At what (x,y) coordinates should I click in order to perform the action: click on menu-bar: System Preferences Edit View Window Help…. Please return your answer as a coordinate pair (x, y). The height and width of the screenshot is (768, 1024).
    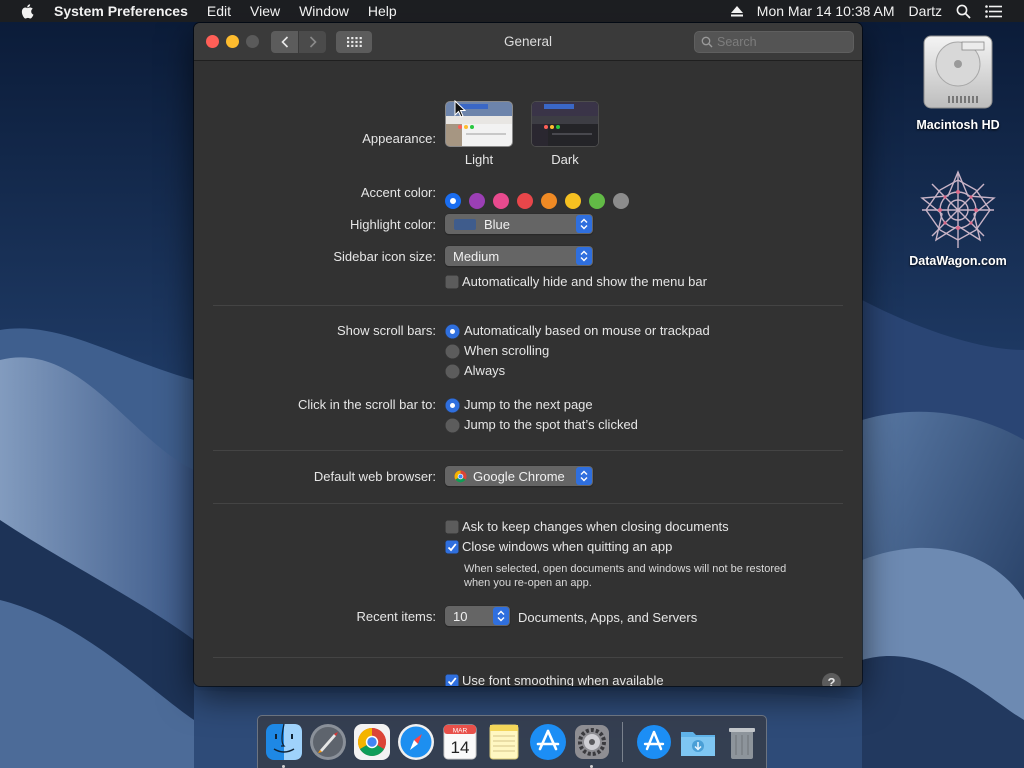
    Looking at the image, I should click on (512, 11).